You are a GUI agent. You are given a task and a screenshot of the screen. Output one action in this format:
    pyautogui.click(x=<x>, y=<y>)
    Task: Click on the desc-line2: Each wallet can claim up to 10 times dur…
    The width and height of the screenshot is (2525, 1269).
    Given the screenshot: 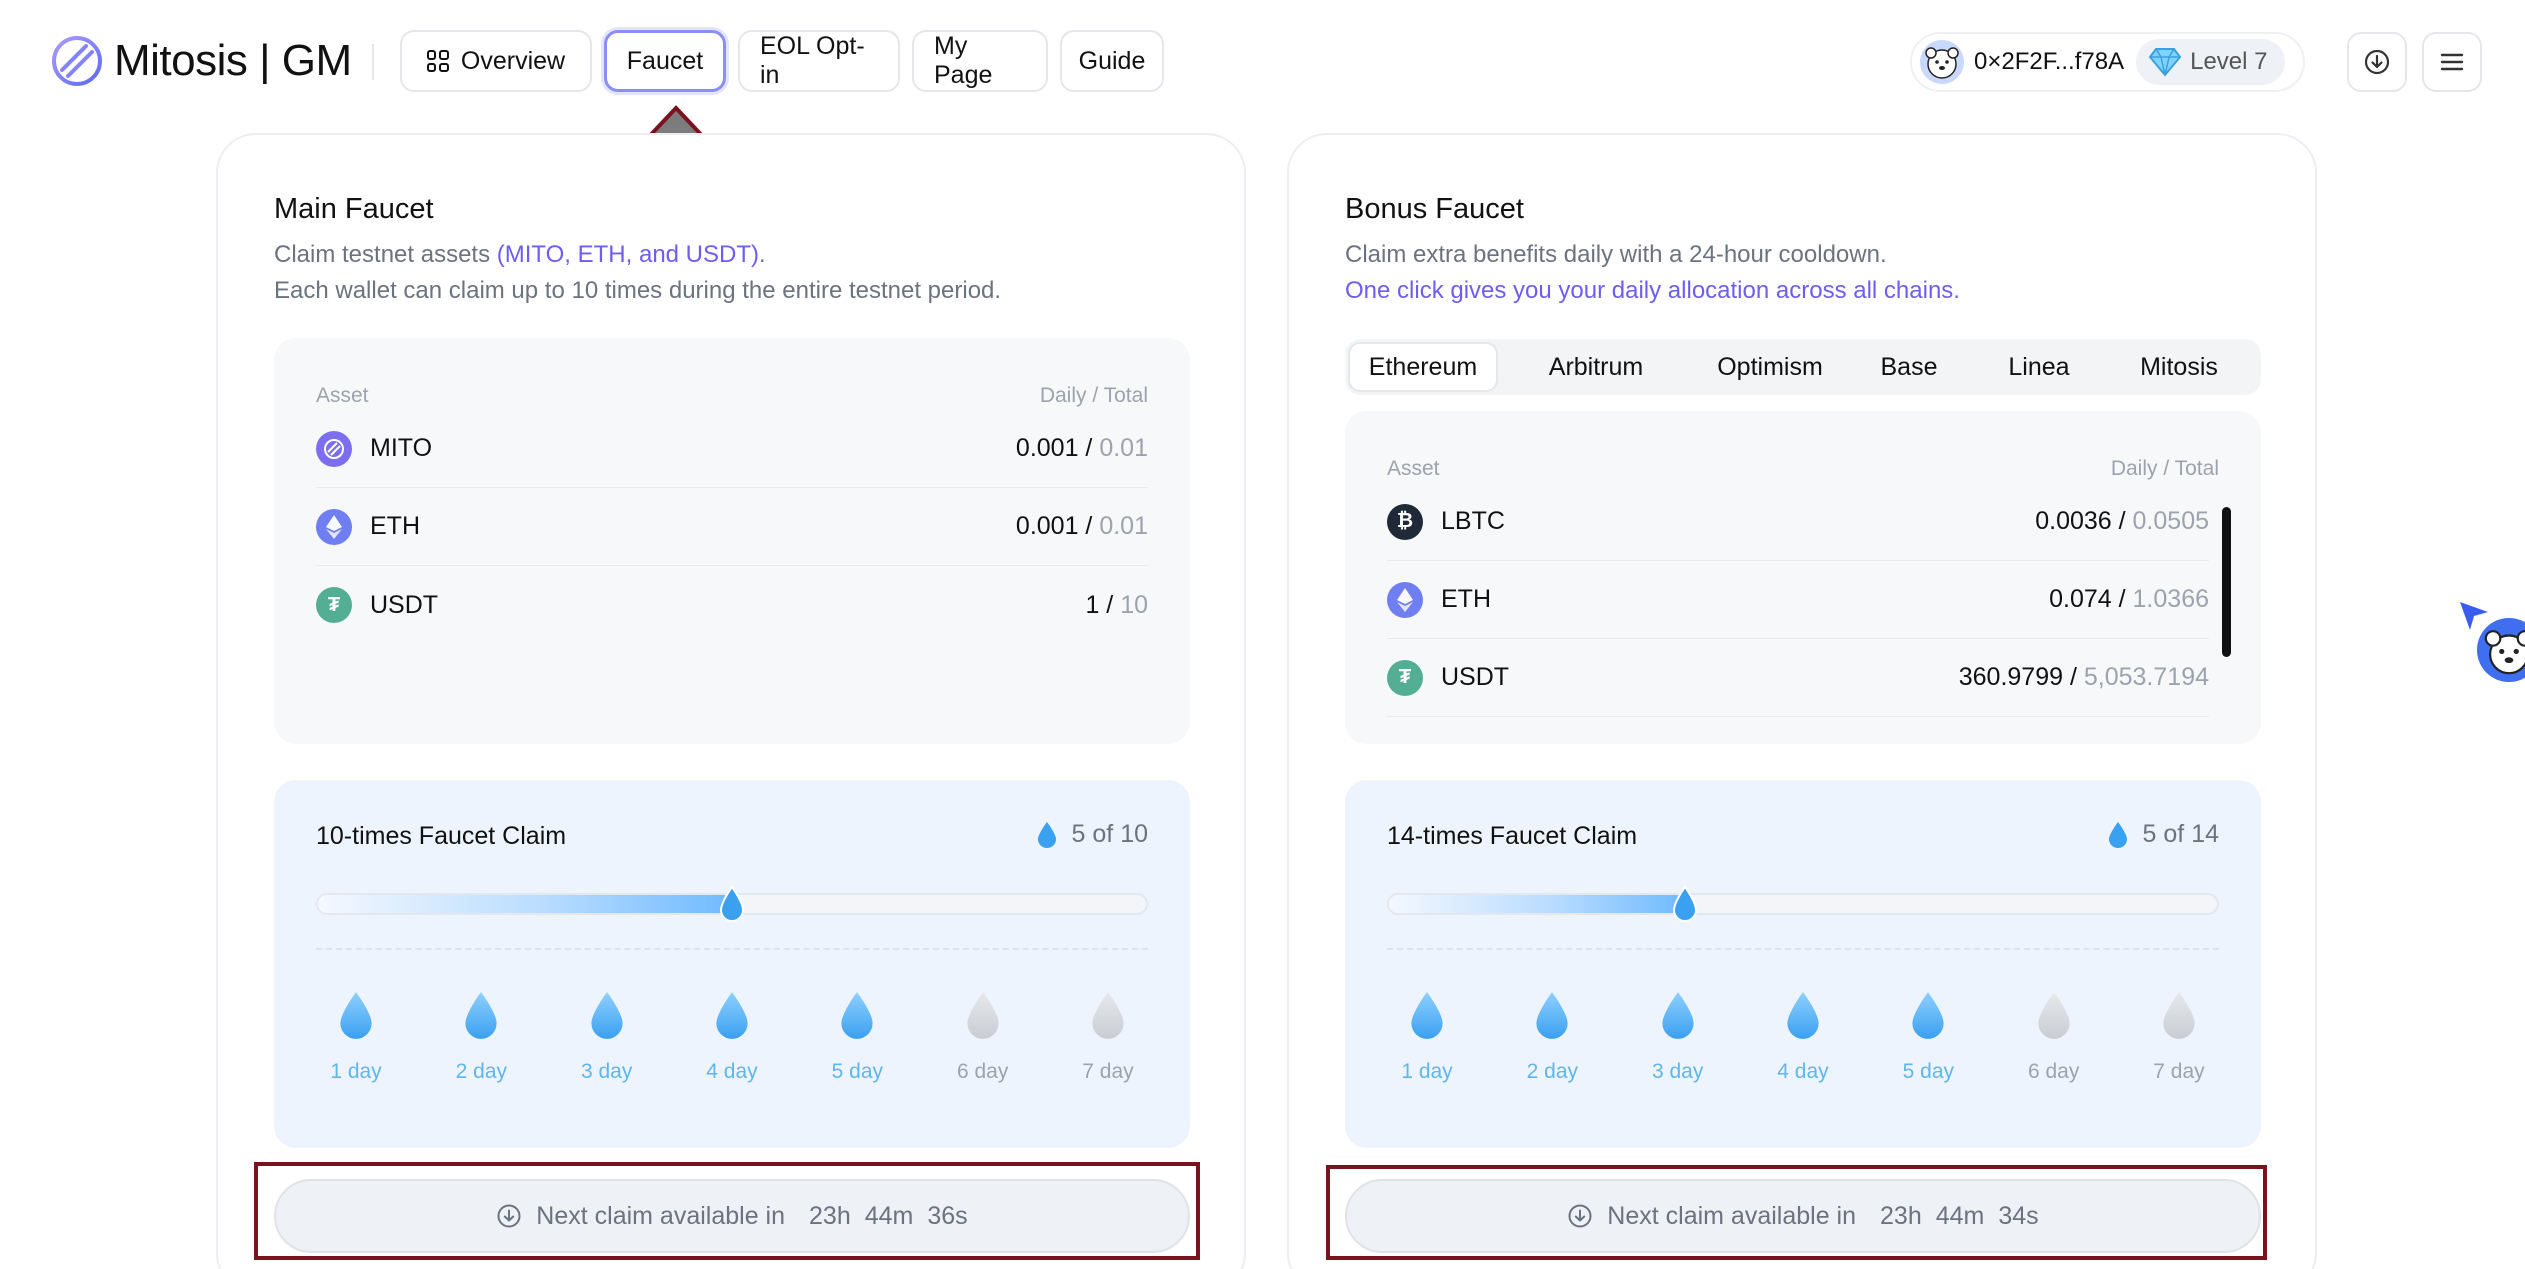 What is the action you would take?
    pyautogui.click(x=638, y=290)
    